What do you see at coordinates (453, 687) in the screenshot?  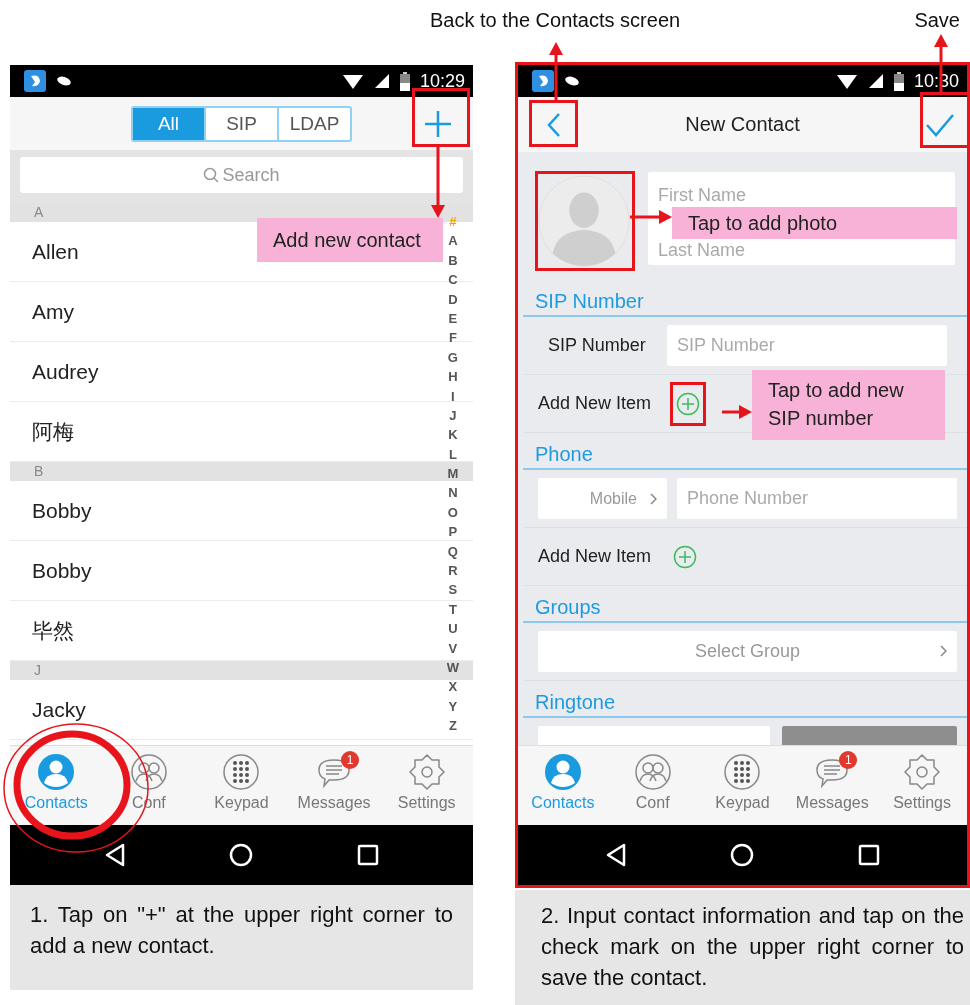 I see `index-letter: X` at bounding box center [453, 687].